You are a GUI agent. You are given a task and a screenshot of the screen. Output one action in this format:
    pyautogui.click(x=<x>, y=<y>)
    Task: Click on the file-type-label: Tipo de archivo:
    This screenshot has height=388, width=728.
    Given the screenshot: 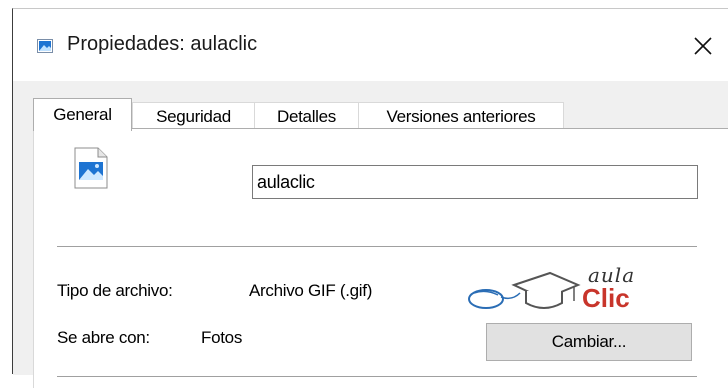 What is the action you would take?
    pyautogui.click(x=115, y=290)
    